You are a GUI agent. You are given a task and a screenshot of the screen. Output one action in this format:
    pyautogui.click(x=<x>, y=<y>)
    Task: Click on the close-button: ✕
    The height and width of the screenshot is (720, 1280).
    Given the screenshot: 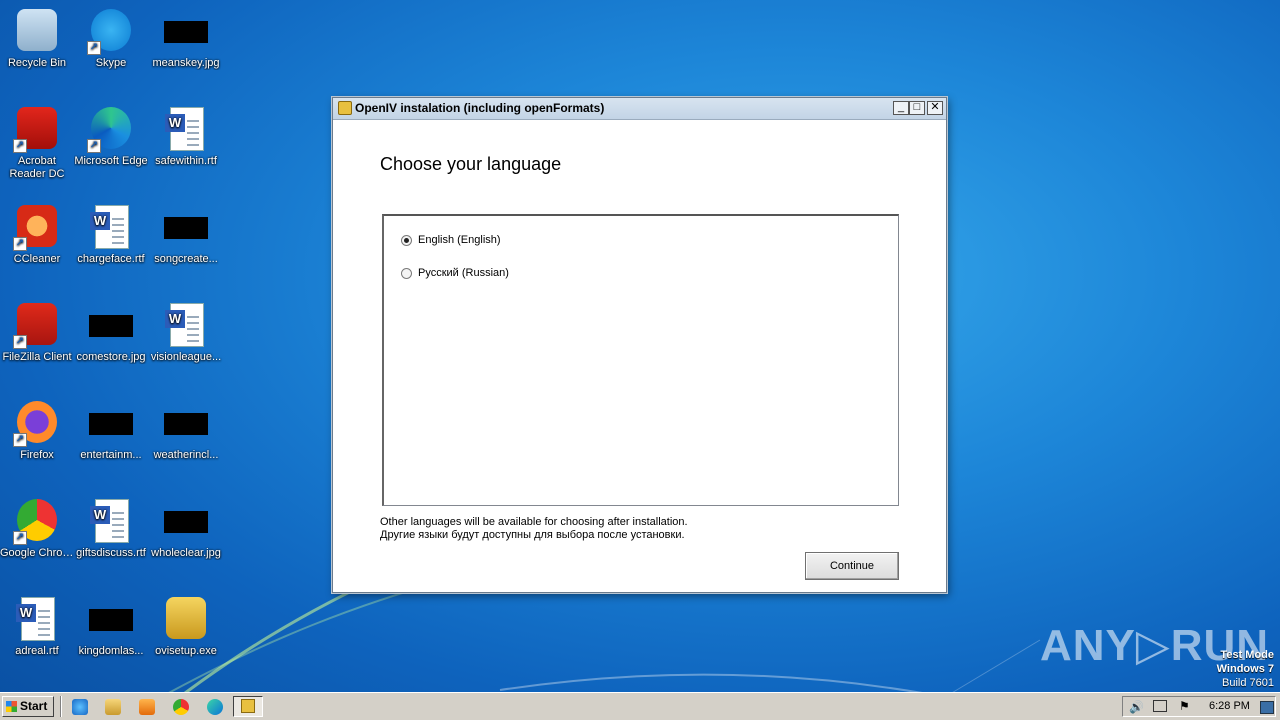 What is the action you would take?
    pyautogui.click(x=935, y=108)
    